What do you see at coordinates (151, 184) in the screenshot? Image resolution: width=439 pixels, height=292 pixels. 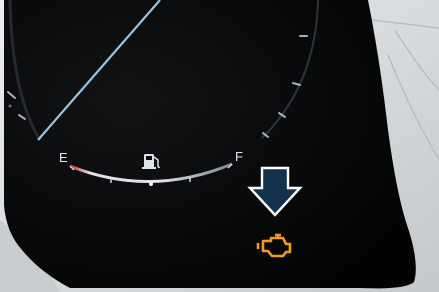 I see `fuel-level-marker` at bounding box center [151, 184].